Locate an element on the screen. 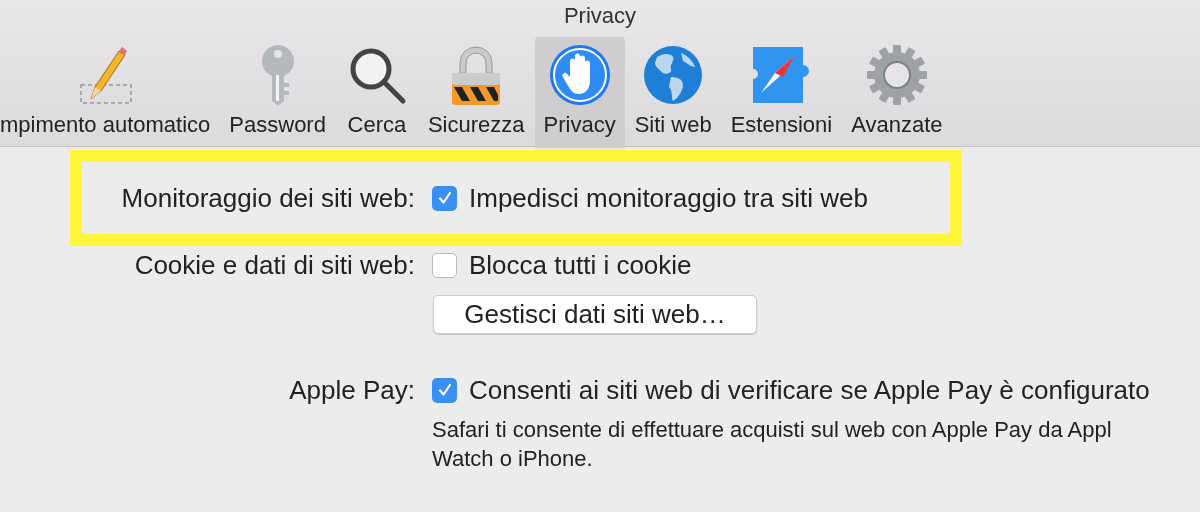 Image resolution: width=1200 pixels, height=512 pixels. description-text: Safari ti consente di effettuare acquisti sul web con Apple Pay da Appl is located at coordinates (772, 429).